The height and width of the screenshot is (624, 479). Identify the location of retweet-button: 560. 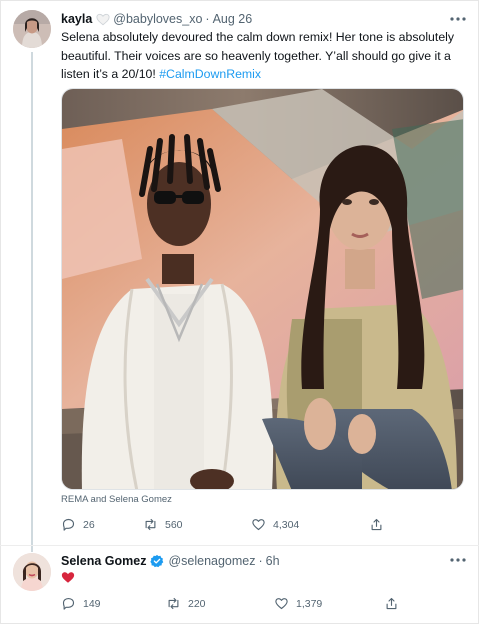
(197, 524).